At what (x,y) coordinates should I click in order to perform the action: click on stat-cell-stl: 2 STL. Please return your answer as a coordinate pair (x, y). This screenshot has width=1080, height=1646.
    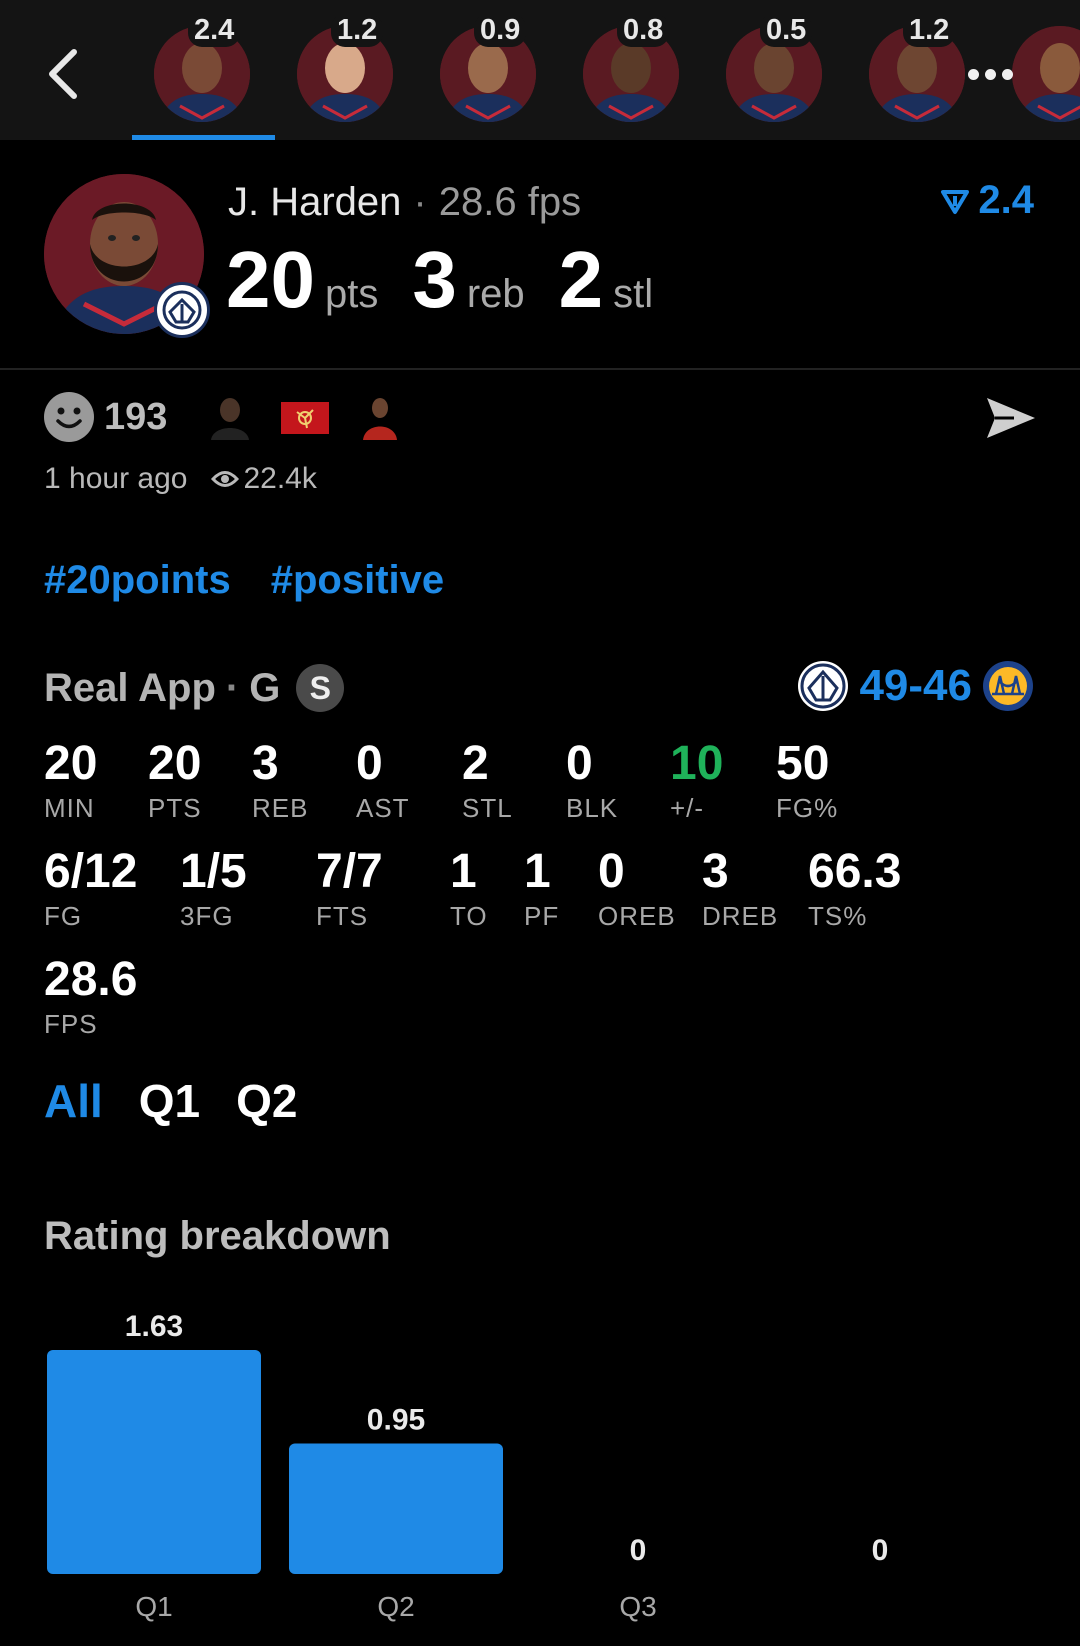
    Looking at the image, I should click on (487, 780).